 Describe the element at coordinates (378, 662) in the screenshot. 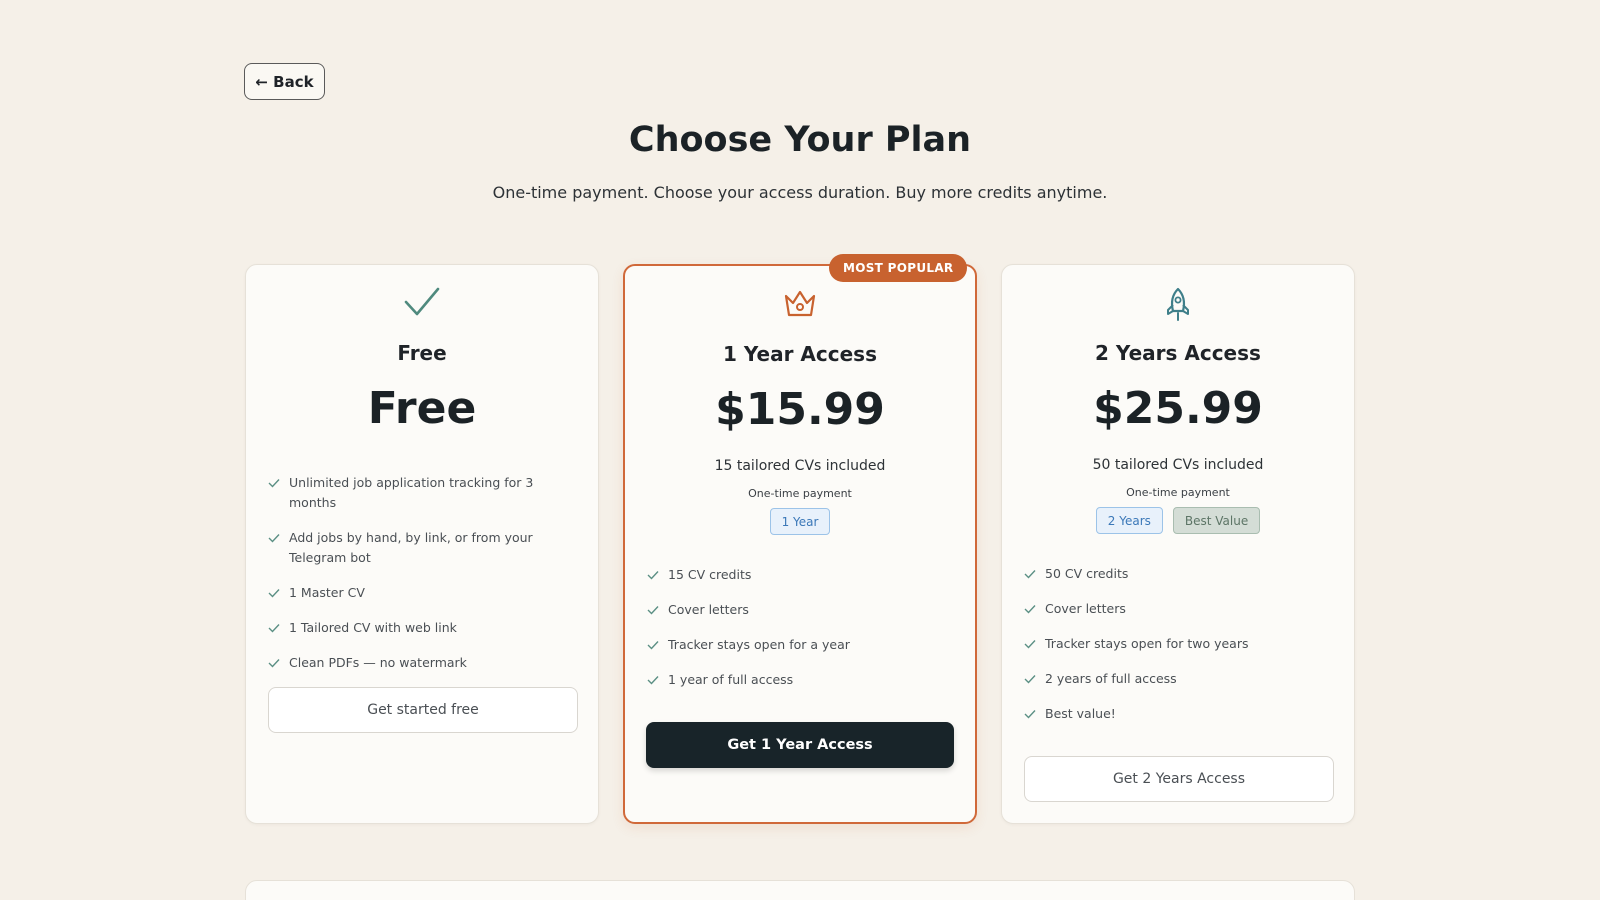

I see `feature-text: Clean PDFs — no watermark` at that location.